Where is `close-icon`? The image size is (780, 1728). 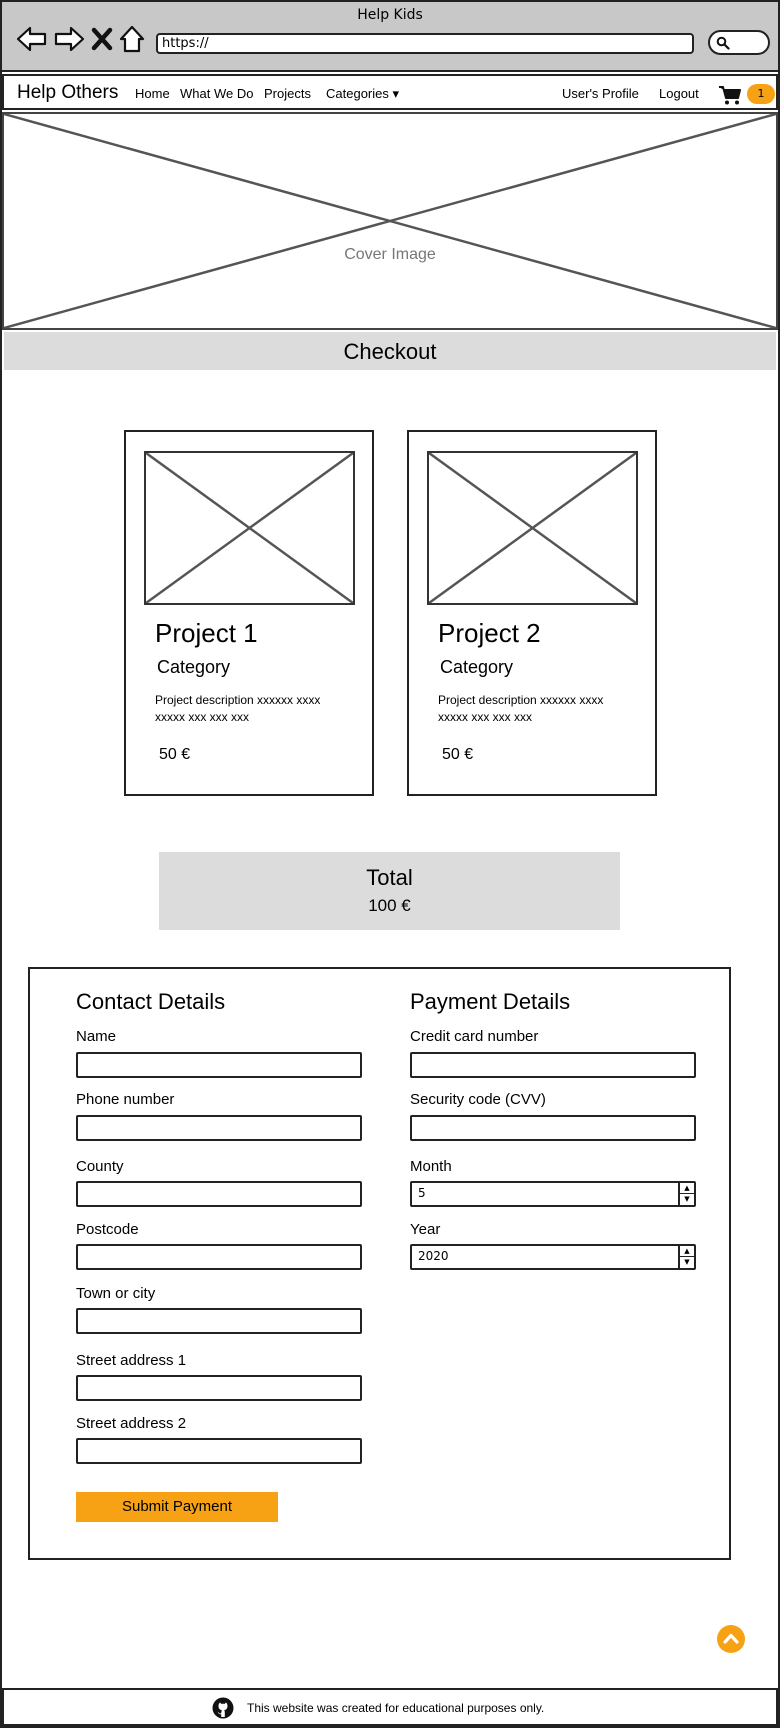
close-icon is located at coordinates (102, 39).